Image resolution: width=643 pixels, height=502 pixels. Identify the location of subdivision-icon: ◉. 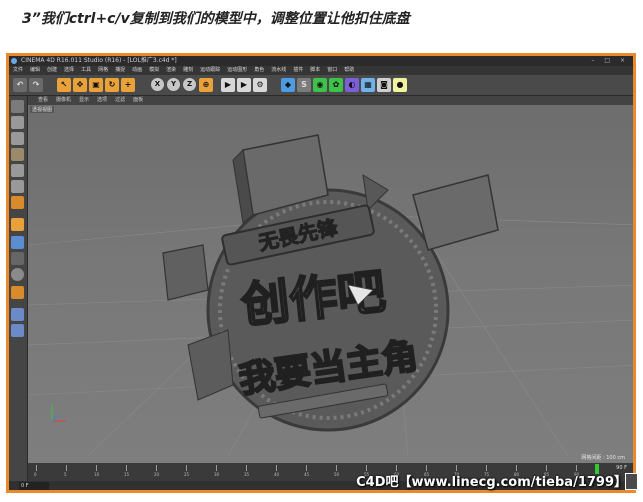
(320, 85).